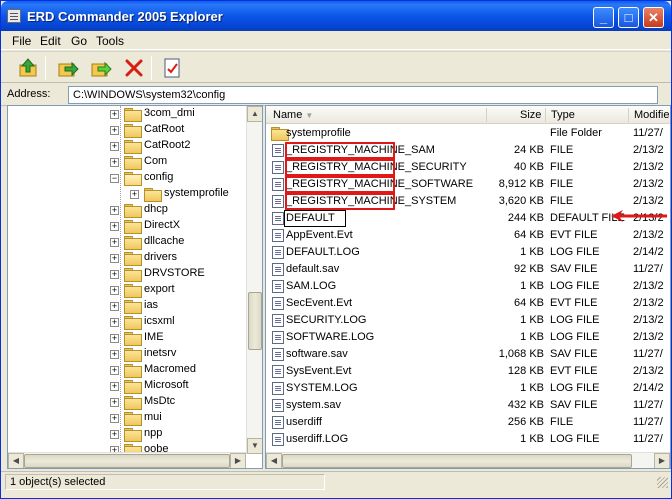  I want to click on list-hscroll-thumb, so click(457, 461).